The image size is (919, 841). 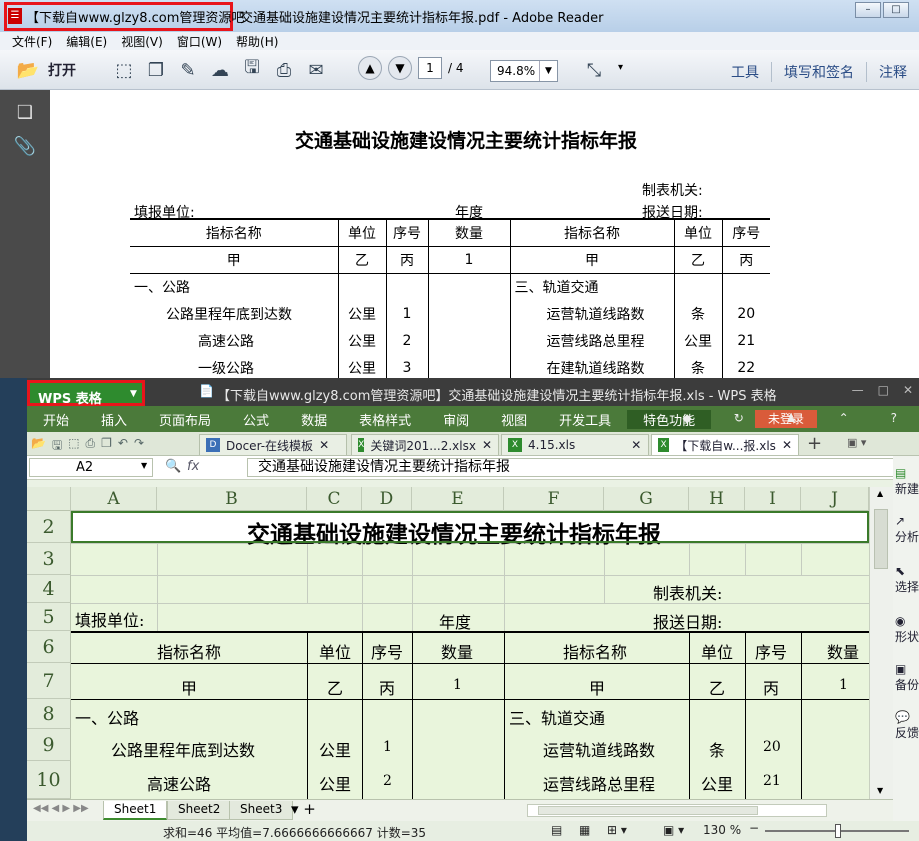 I want to click on row-header-7: 7, so click(x=49, y=681).